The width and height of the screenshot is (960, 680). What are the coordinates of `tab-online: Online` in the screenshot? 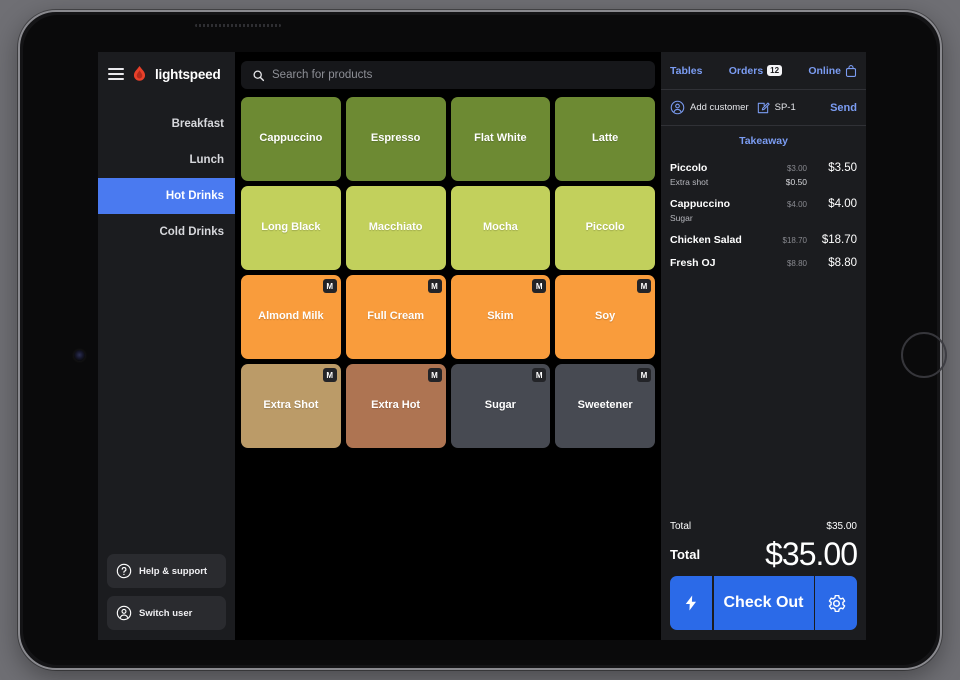 It's located at (832, 71).